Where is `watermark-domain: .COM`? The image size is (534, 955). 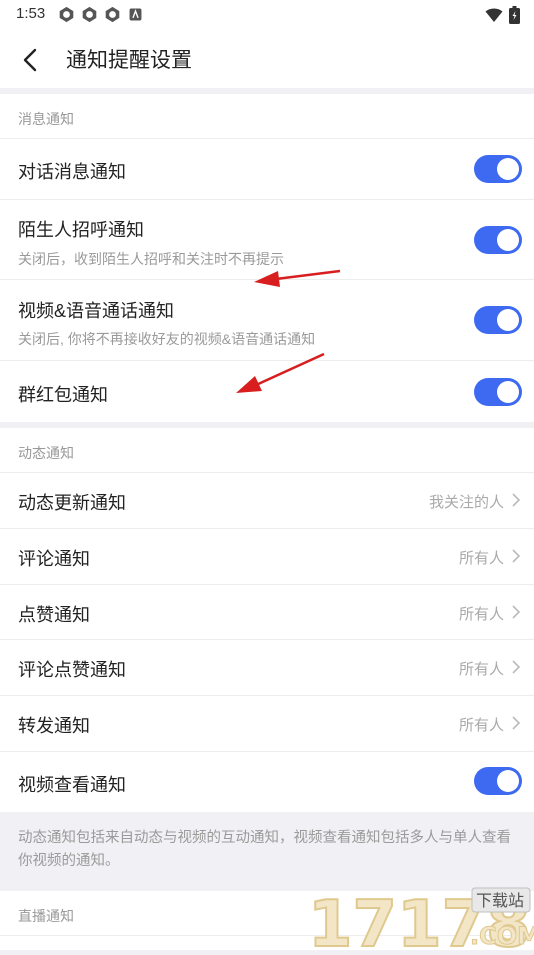 watermark-domain: .COM is located at coordinates (502, 936).